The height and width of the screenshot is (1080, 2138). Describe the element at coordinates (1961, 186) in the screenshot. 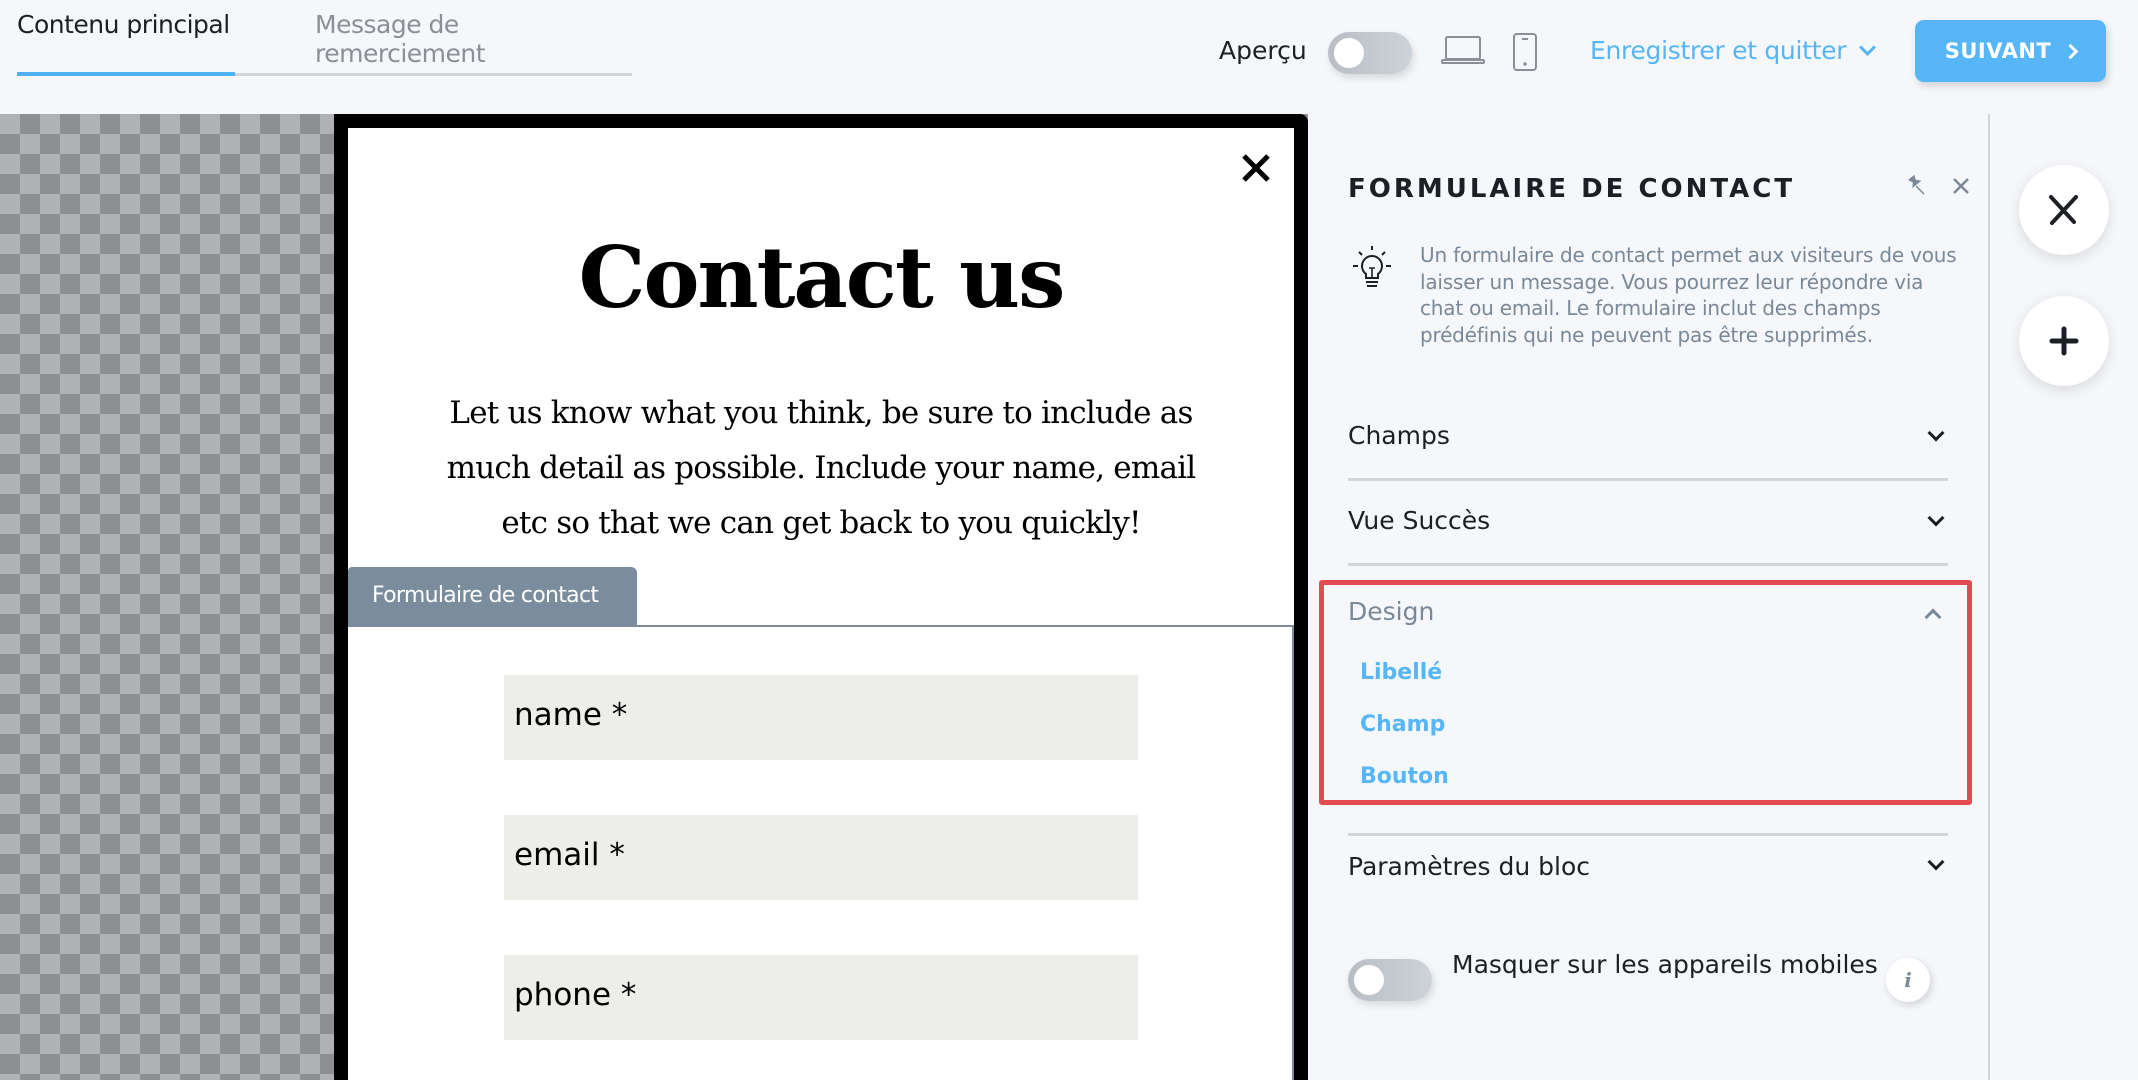

I see `panel-close-icon` at that location.